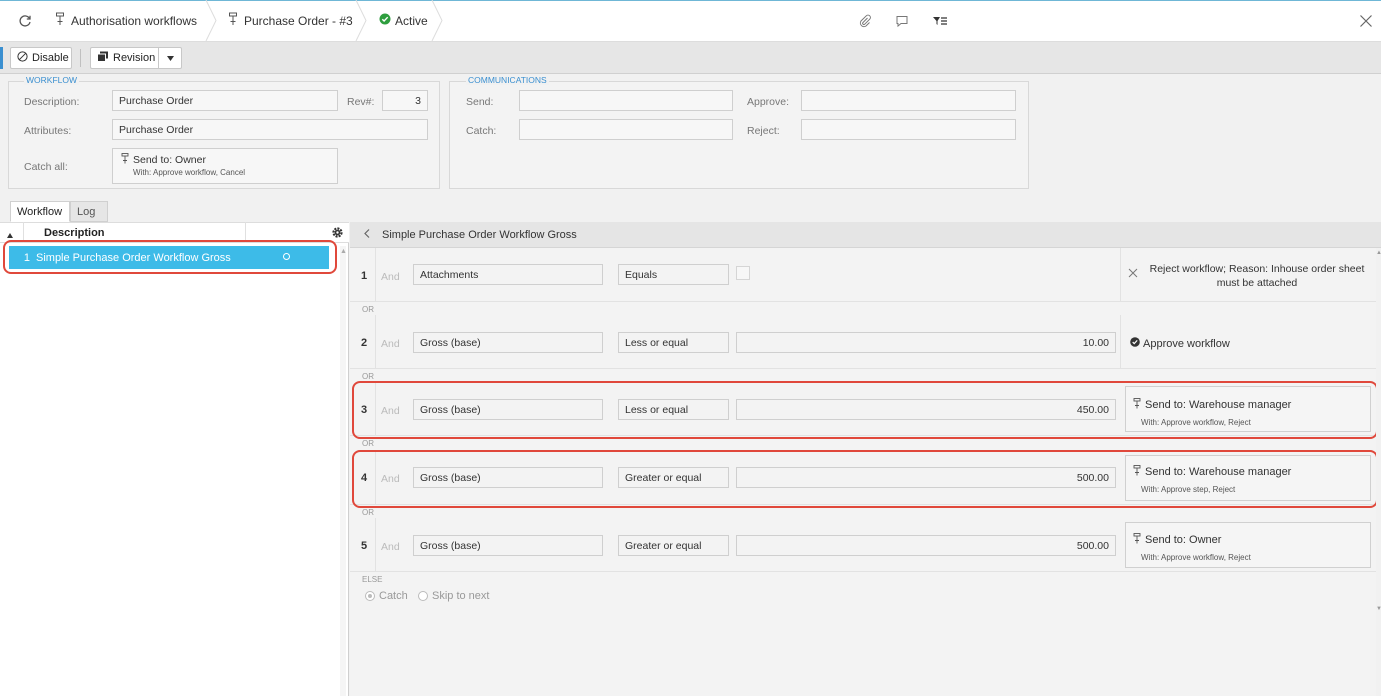  Describe the element at coordinates (673, 274) in the screenshot. I see `rule-operator-select: Equals` at that location.